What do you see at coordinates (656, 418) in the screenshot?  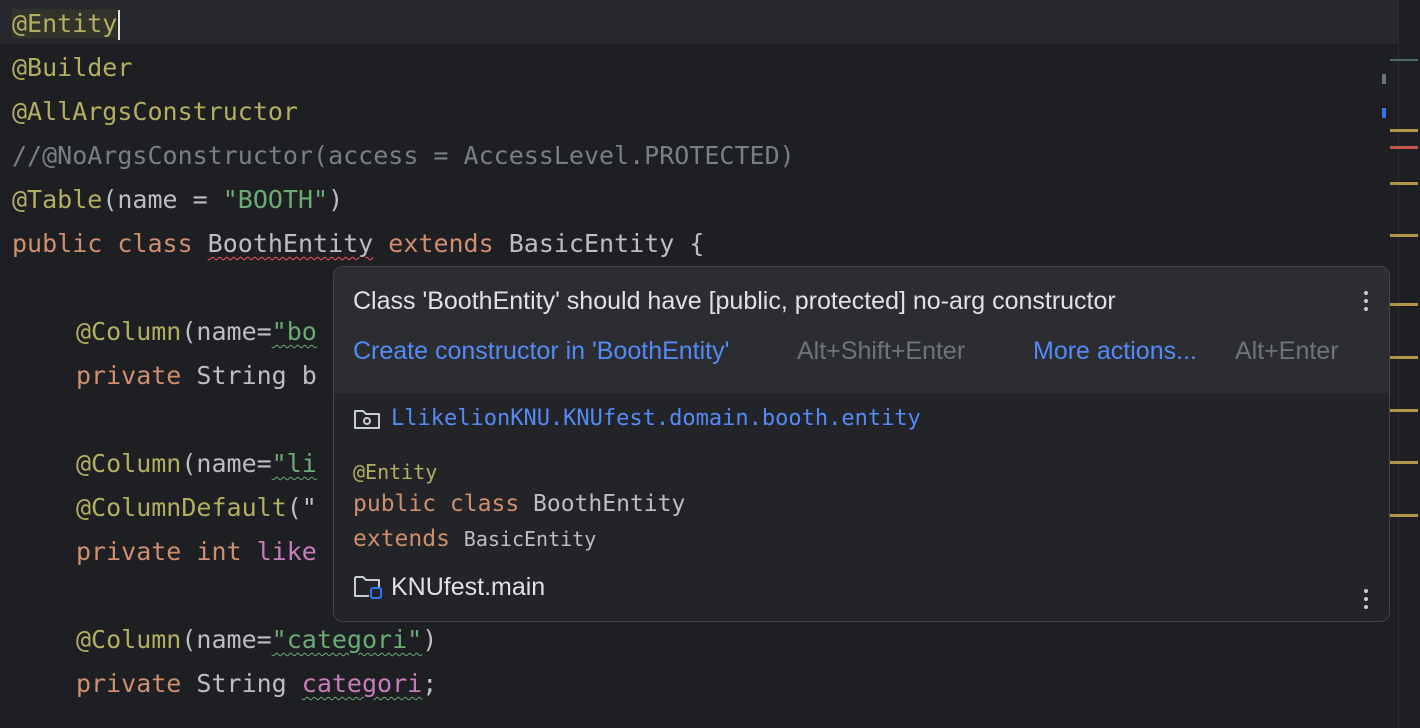 I see `package-link: LlikelionKNU.KNUfest.domain.booth.entity` at bounding box center [656, 418].